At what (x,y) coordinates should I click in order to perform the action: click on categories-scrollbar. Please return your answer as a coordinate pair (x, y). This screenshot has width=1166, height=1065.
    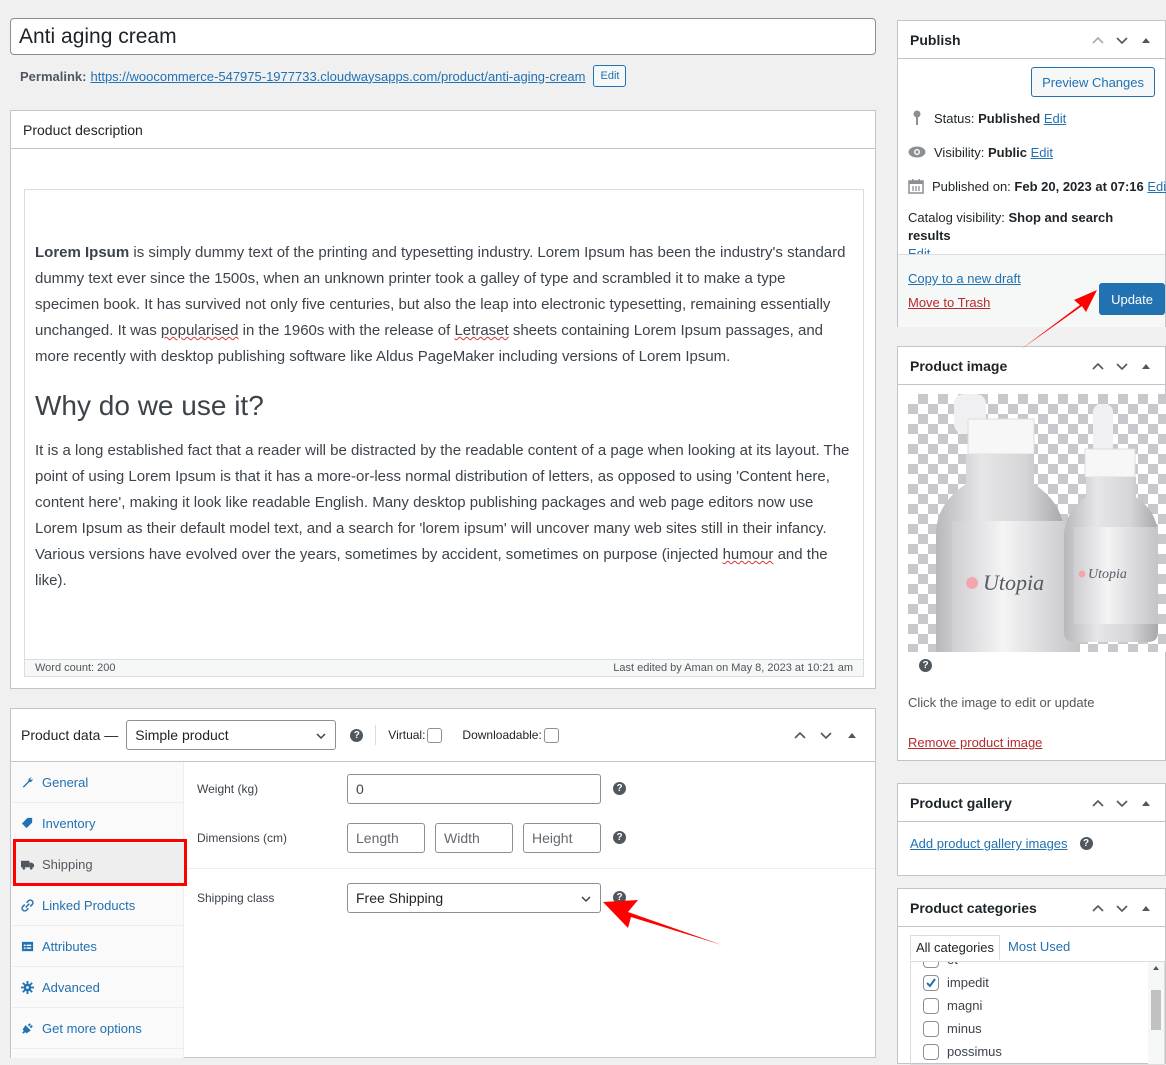
    Looking at the image, I should click on (1156, 1013).